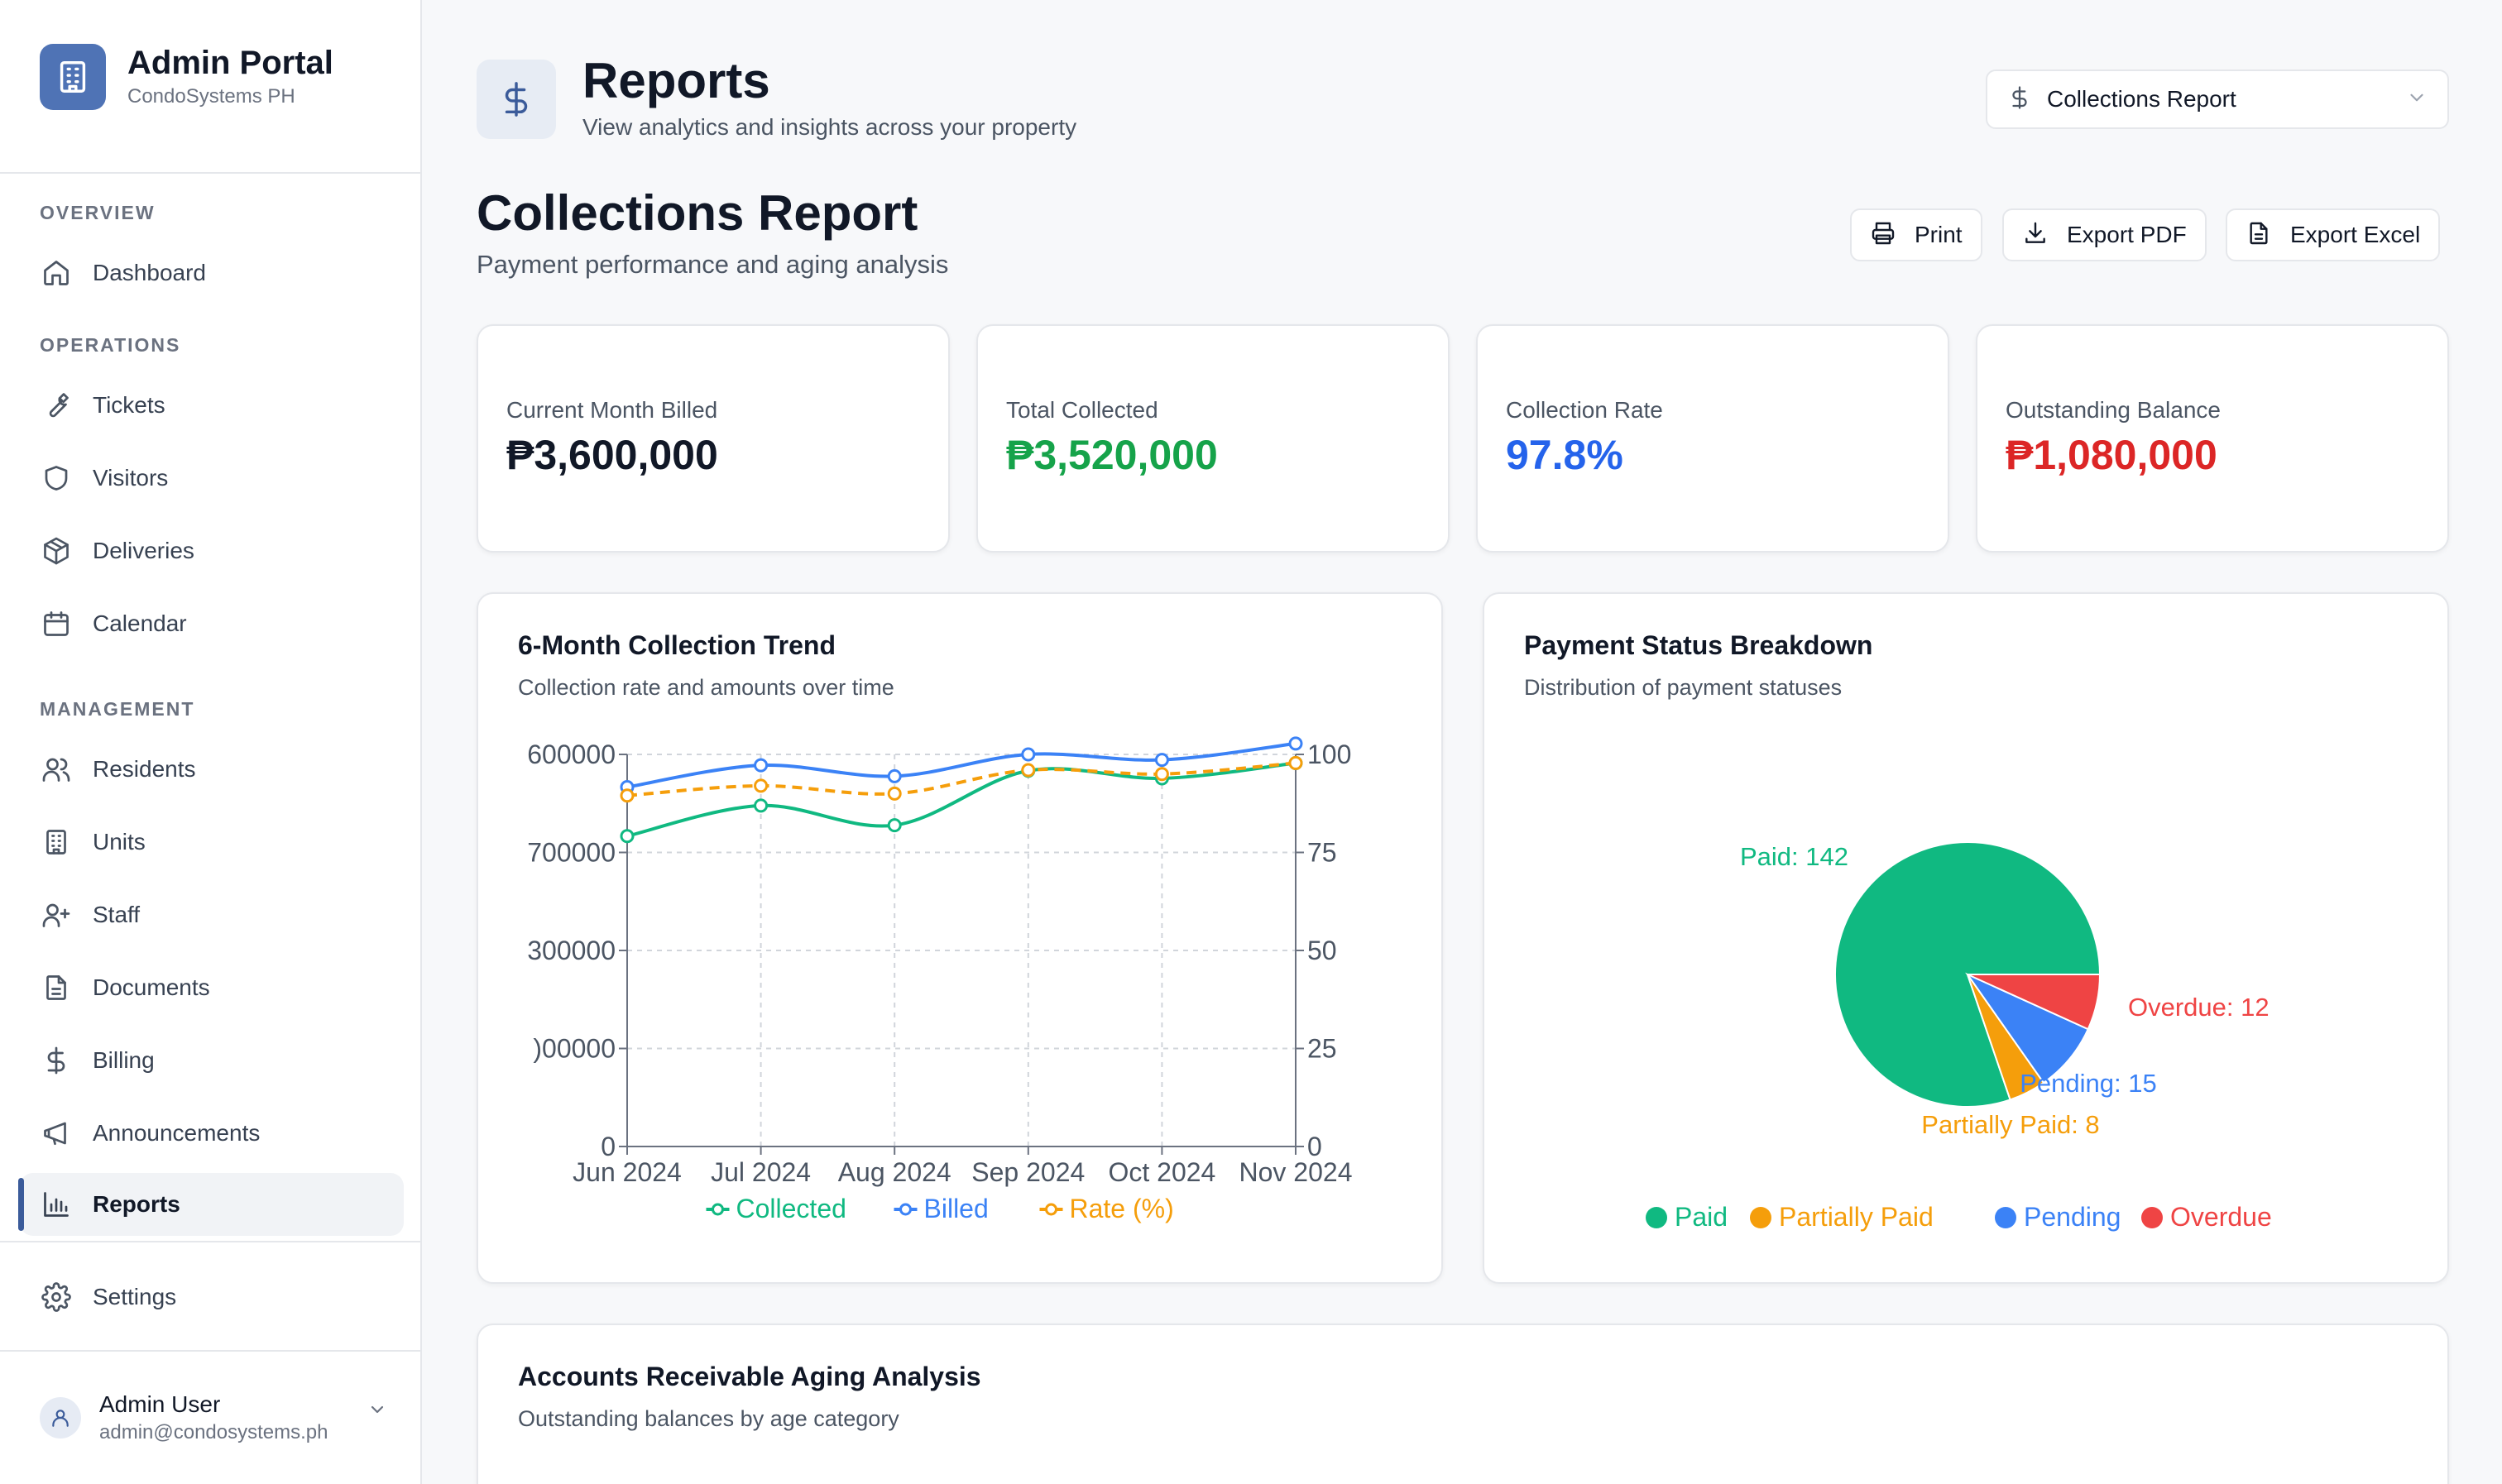 This screenshot has height=1484, width=2502. I want to click on sidebar-item-deliveries: Deliveries, so click(212, 550).